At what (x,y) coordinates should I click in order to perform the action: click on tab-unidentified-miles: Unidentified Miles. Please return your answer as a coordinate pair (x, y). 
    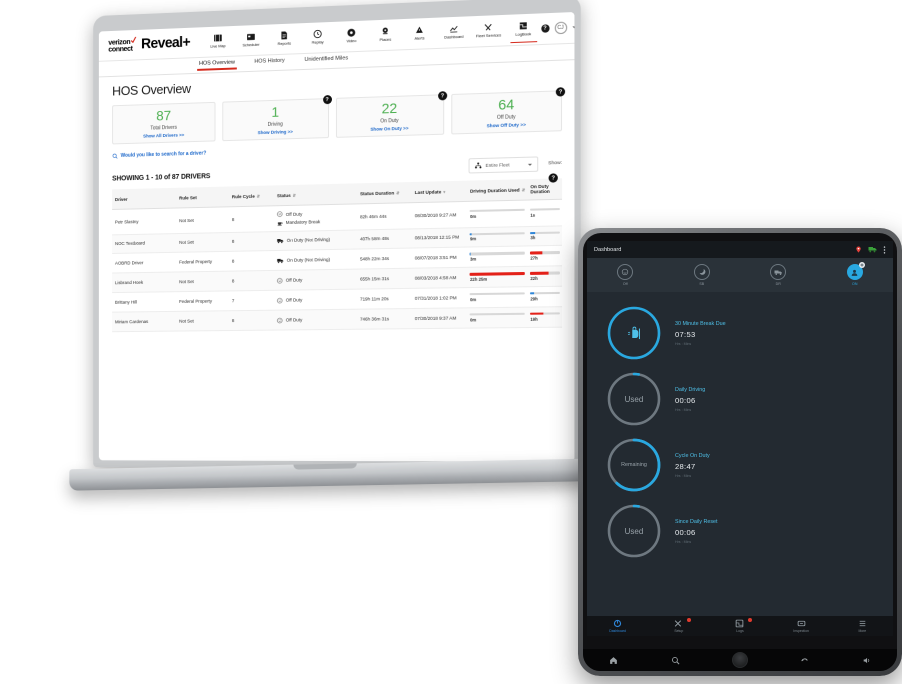
    Looking at the image, I should click on (326, 60).